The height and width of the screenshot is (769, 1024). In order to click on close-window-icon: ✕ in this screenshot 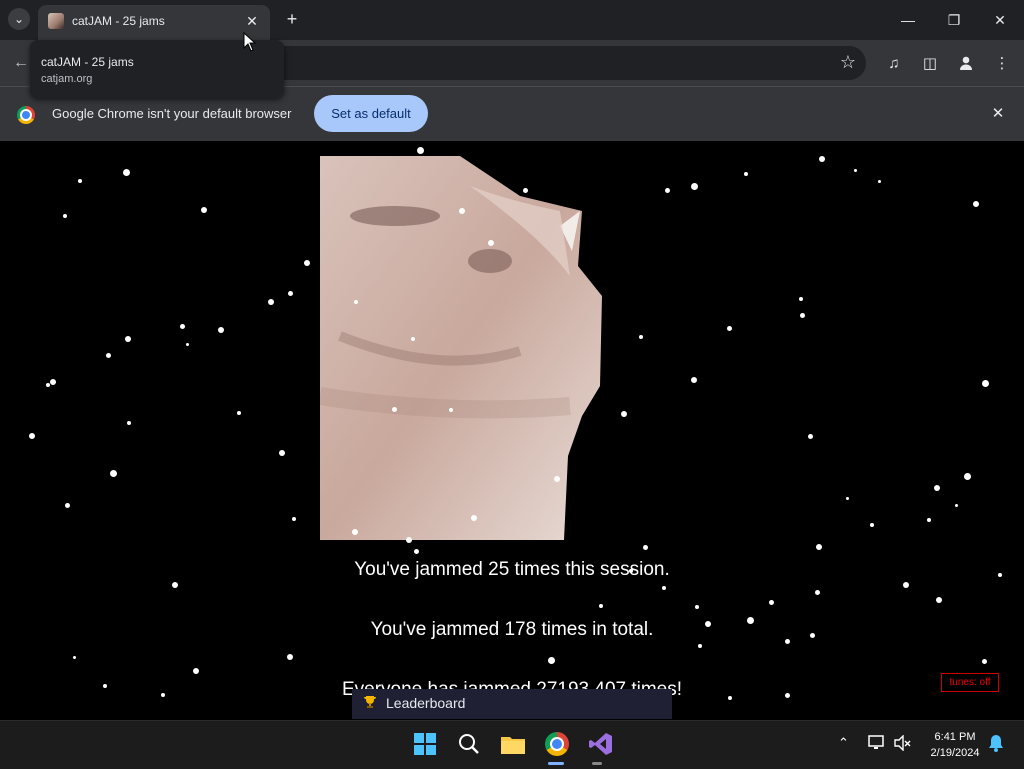, I will do `click(1000, 20)`.